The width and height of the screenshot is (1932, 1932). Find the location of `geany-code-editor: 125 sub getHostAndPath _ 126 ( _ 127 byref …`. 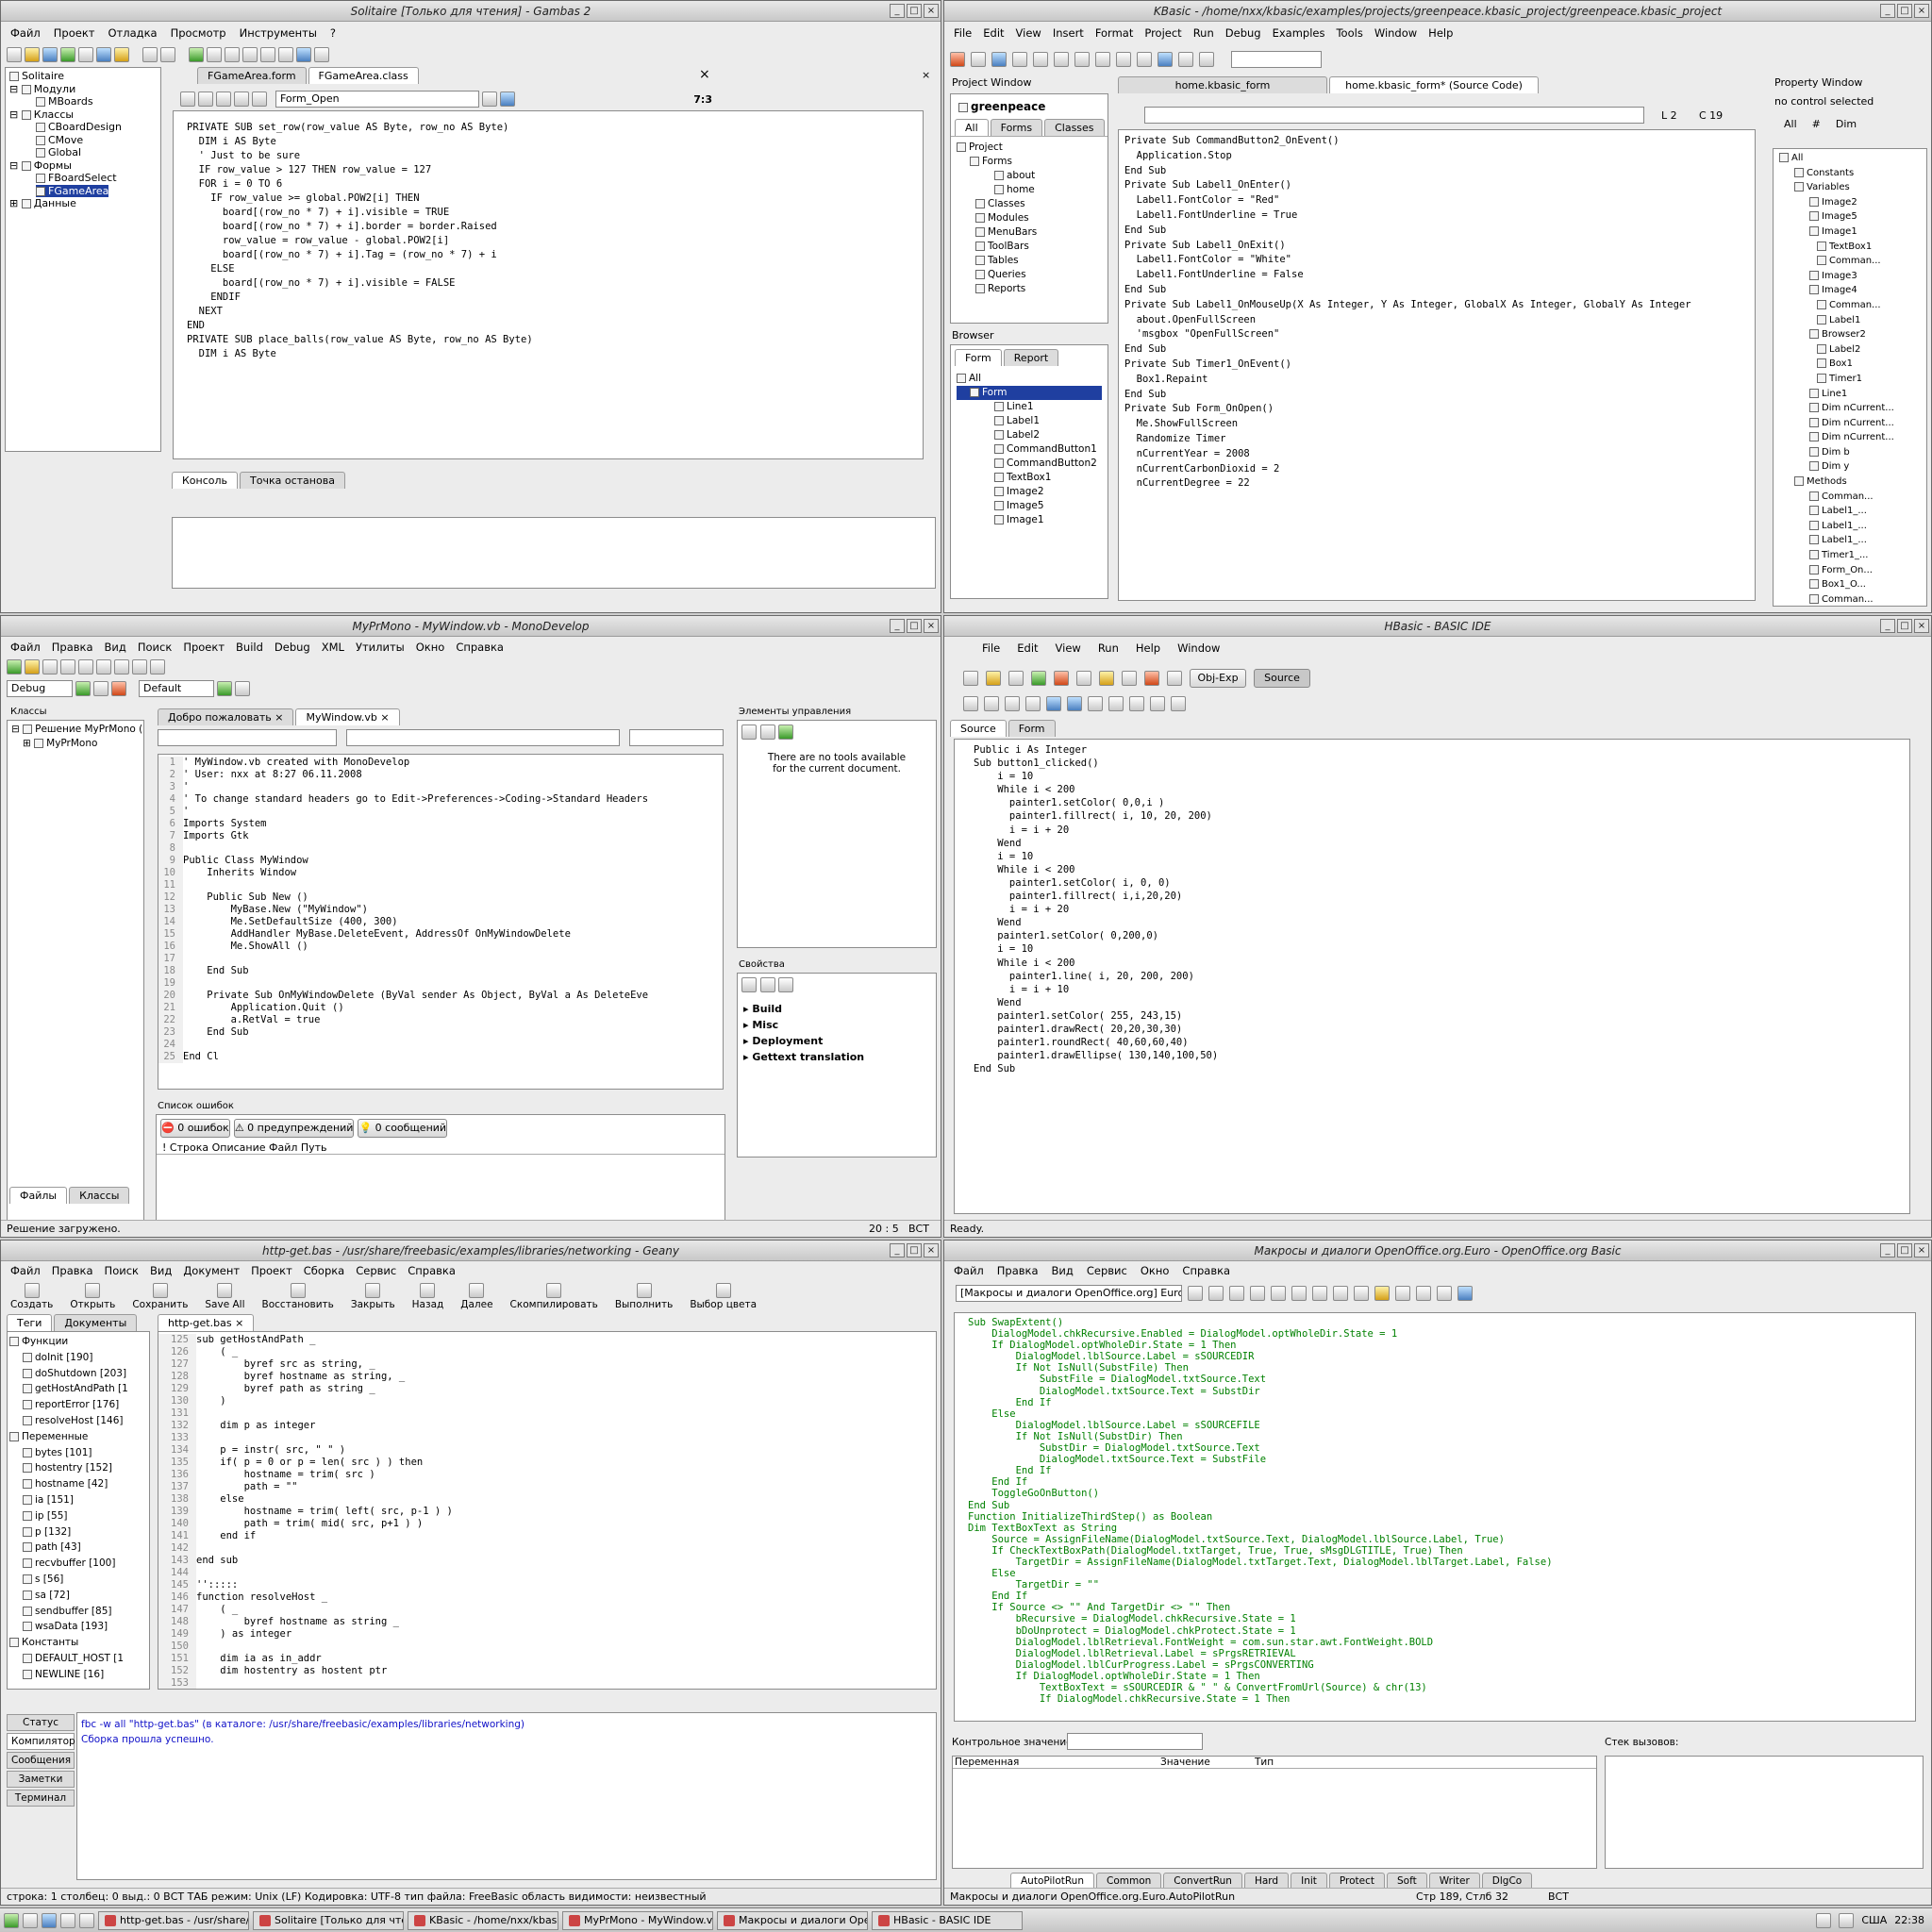

geany-code-editor: 125 sub getHostAndPath _ 126 ( _ 127 byref … is located at coordinates (547, 1510).